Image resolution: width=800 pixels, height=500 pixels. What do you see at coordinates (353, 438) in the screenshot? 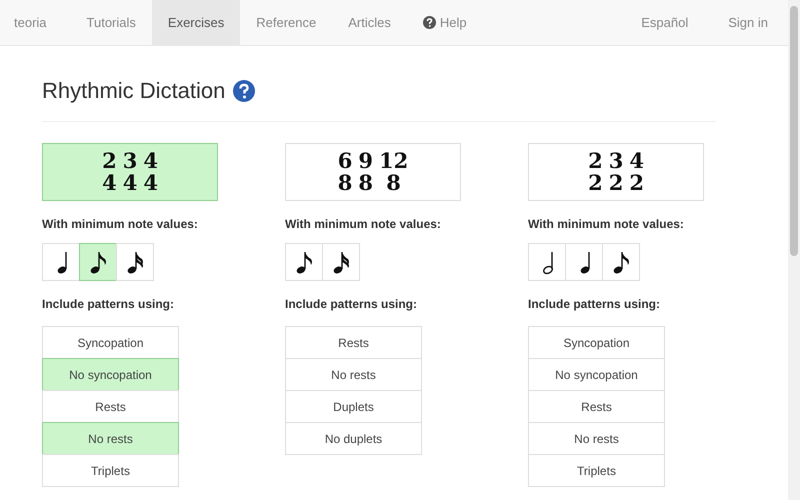
I see `pattern-option-button: No duplets` at bounding box center [353, 438].